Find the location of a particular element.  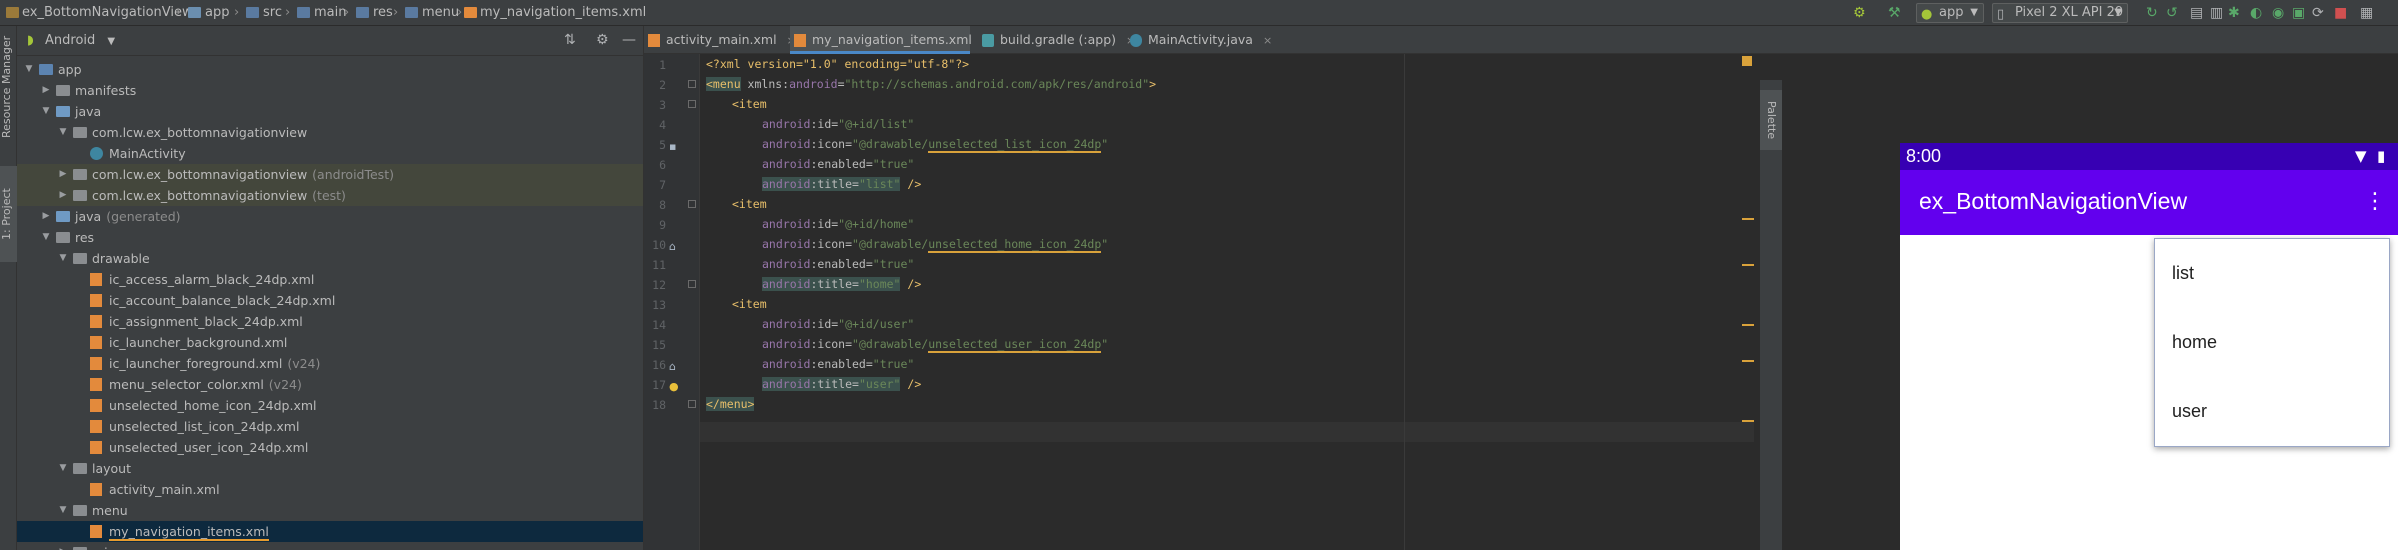

tree-item: ic_account_balance_black_24dp.xml is located at coordinates (330, 300).